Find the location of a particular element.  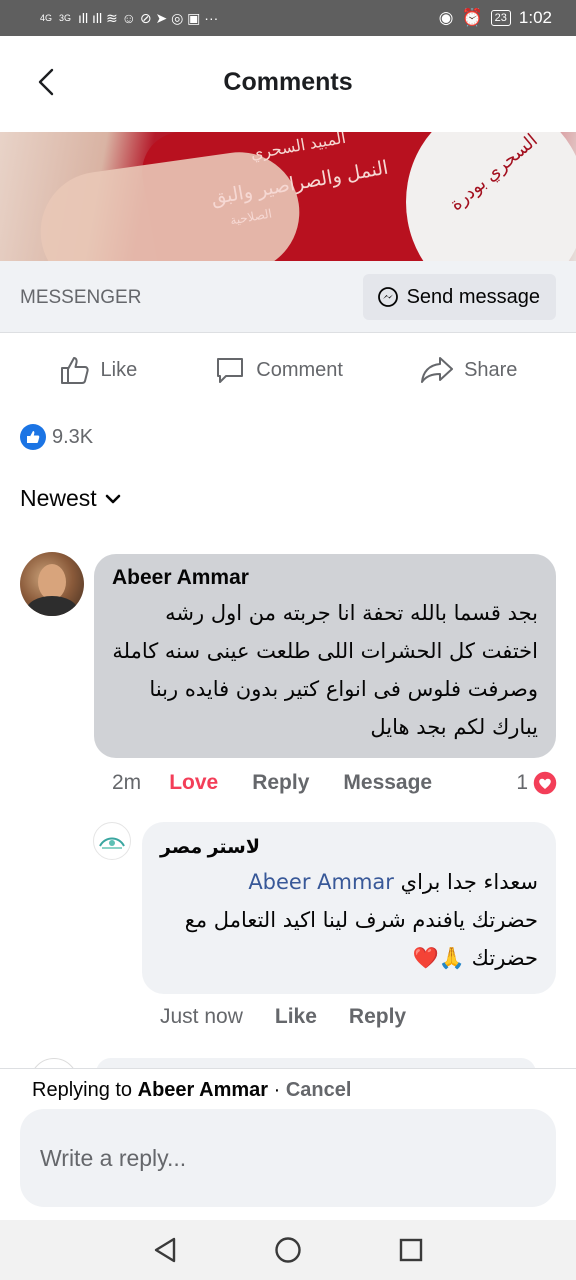

network-3g-label: 3G is located at coordinates (65, 18).